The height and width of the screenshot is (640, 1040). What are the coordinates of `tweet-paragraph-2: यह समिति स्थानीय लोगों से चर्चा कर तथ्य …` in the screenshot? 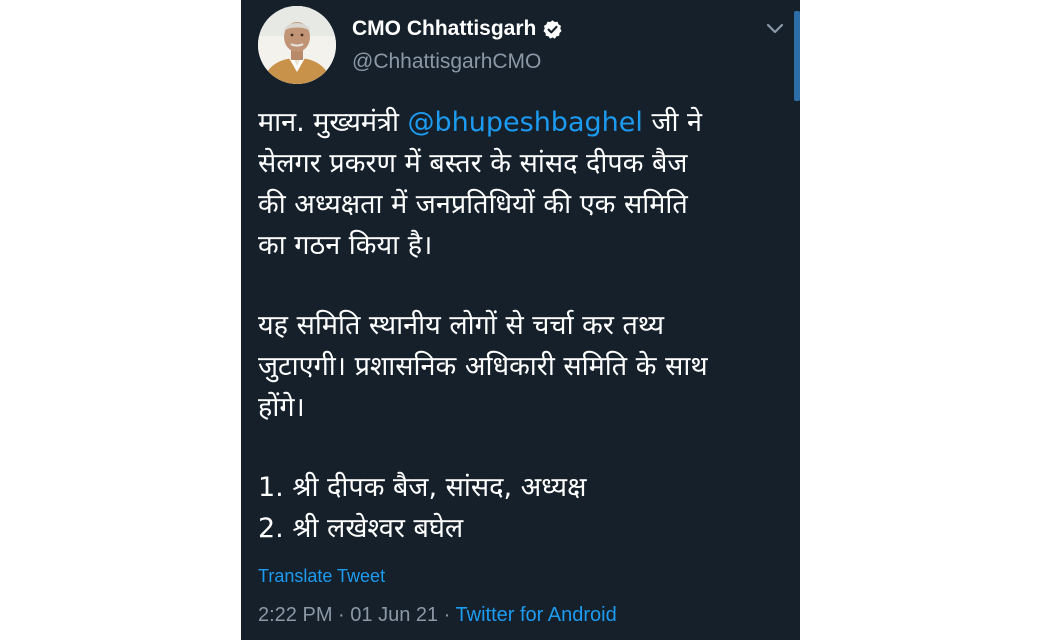 It's located at (523, 366).